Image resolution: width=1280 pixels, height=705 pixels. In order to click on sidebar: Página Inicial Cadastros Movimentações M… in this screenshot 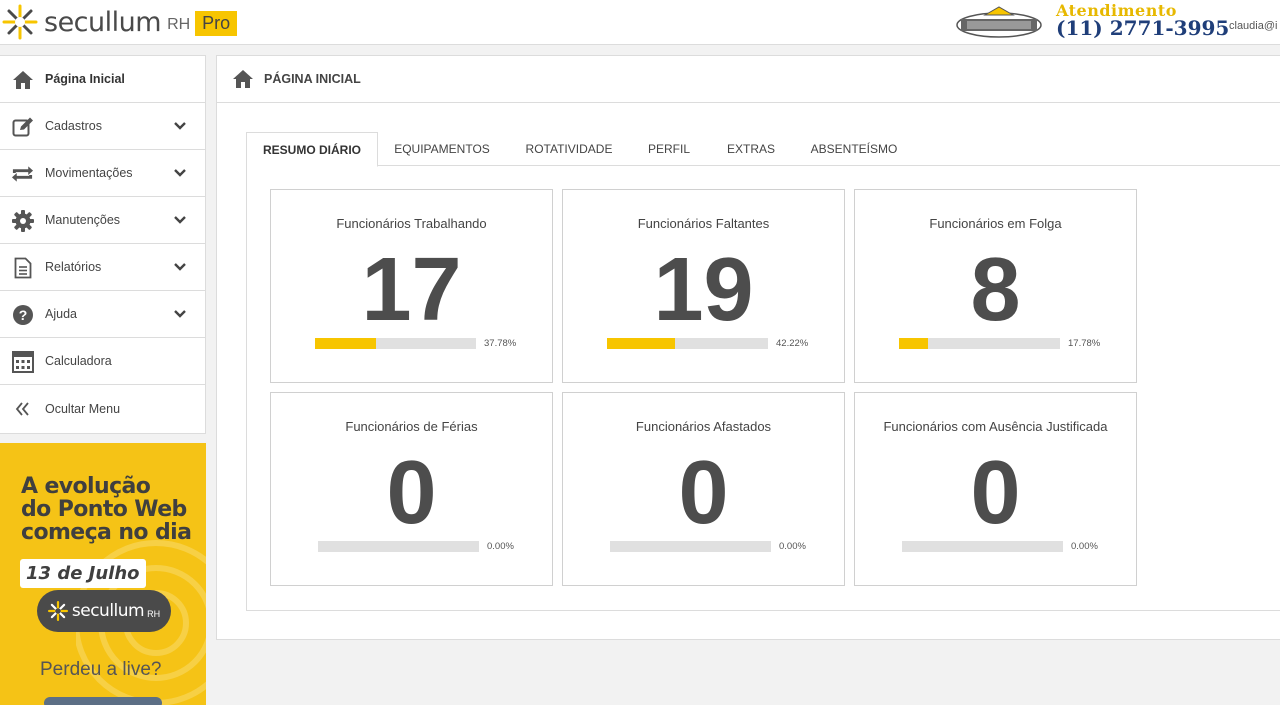, I will do `click(103, 244)`.